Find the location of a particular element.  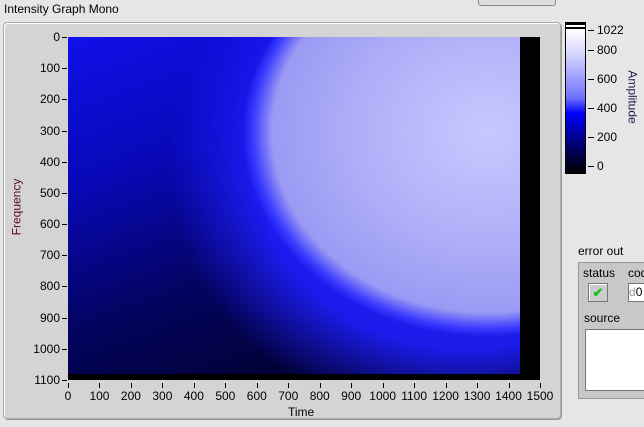

graph-title: Intensity Graph Mono is located at coordinates (61, 9).